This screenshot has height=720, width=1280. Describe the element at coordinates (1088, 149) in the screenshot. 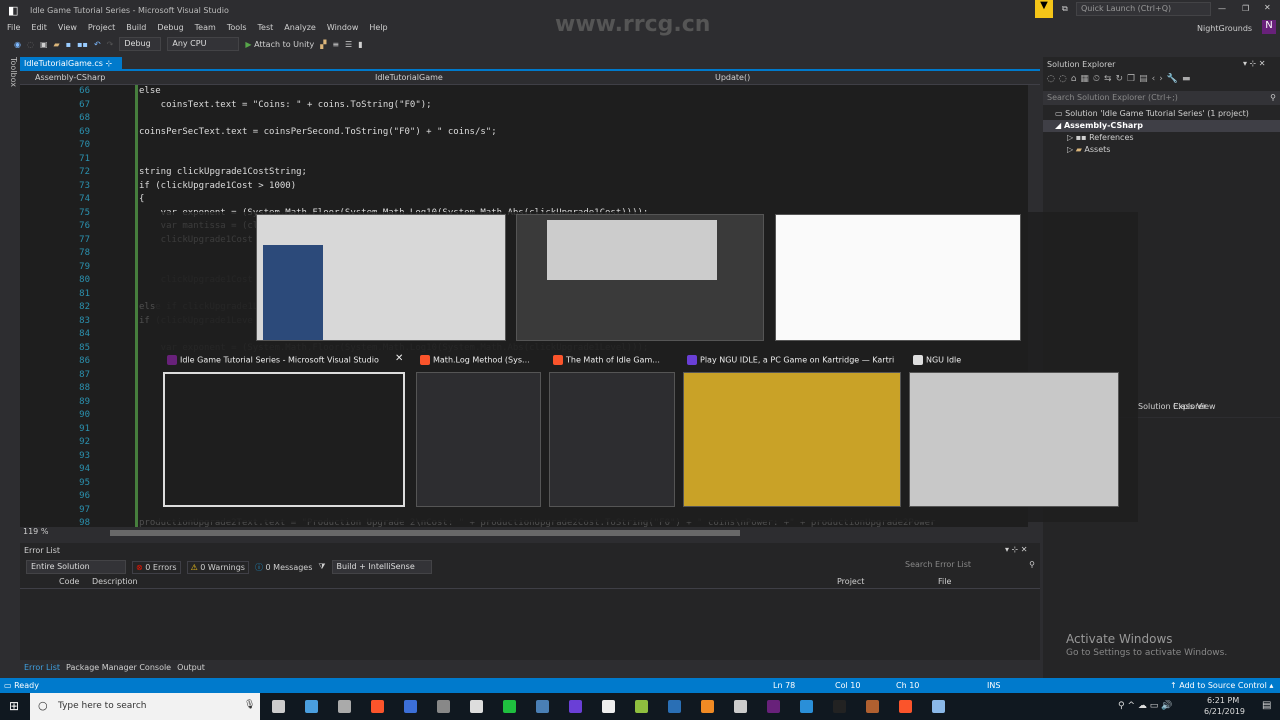

I see `tree-assets: ▷ ▰ Assets` at that location.